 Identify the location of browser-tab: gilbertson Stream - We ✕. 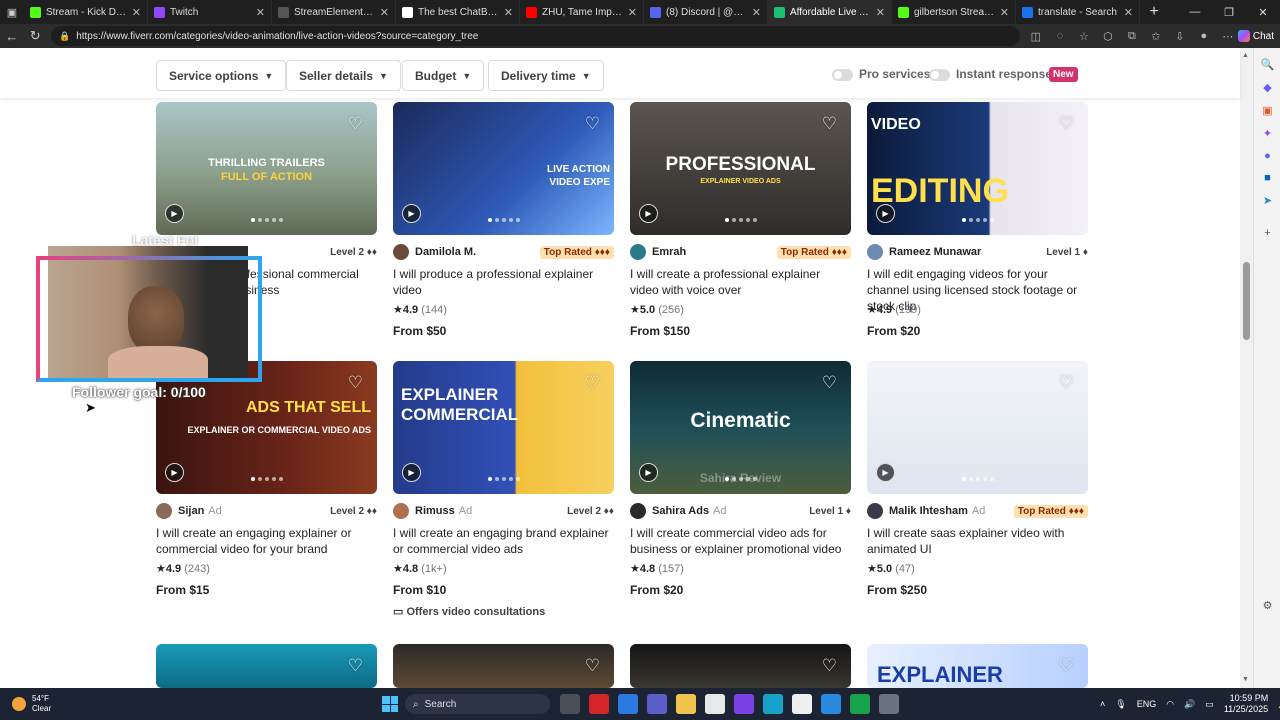
(954, 12).